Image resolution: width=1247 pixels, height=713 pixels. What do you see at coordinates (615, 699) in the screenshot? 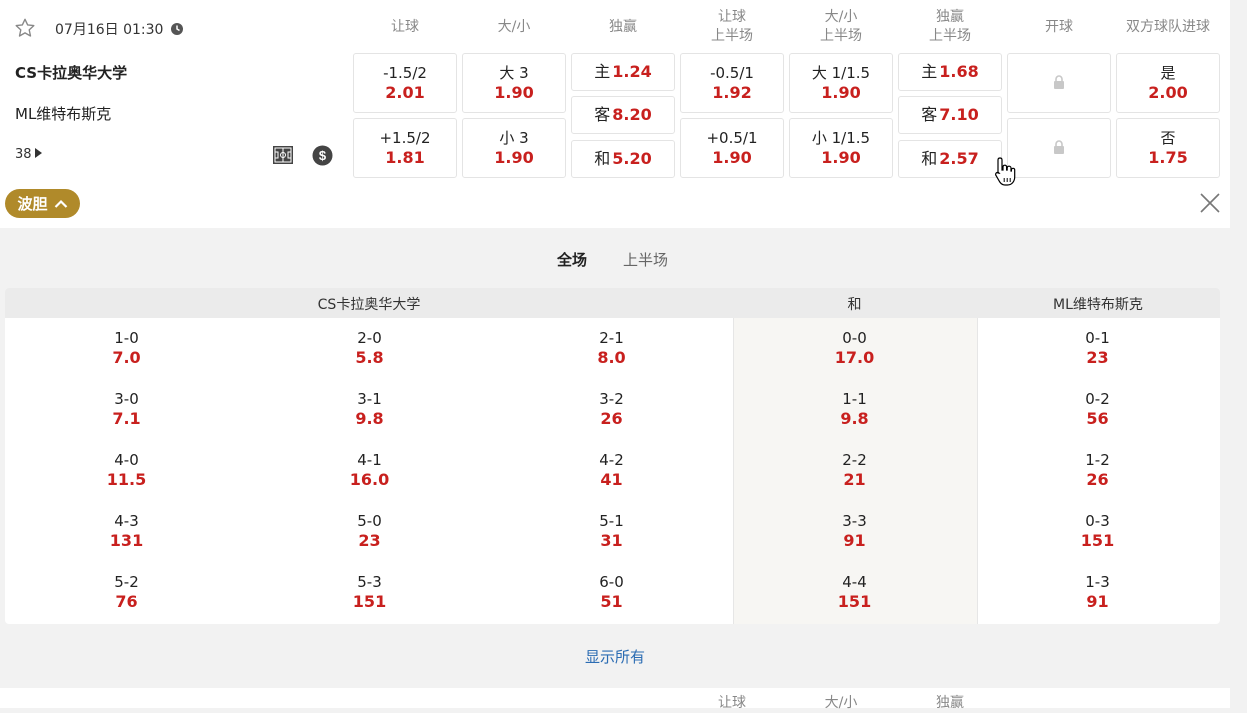
I see `next-match-card: 让球 大/小 独赢` at bounding box center [615, 699].